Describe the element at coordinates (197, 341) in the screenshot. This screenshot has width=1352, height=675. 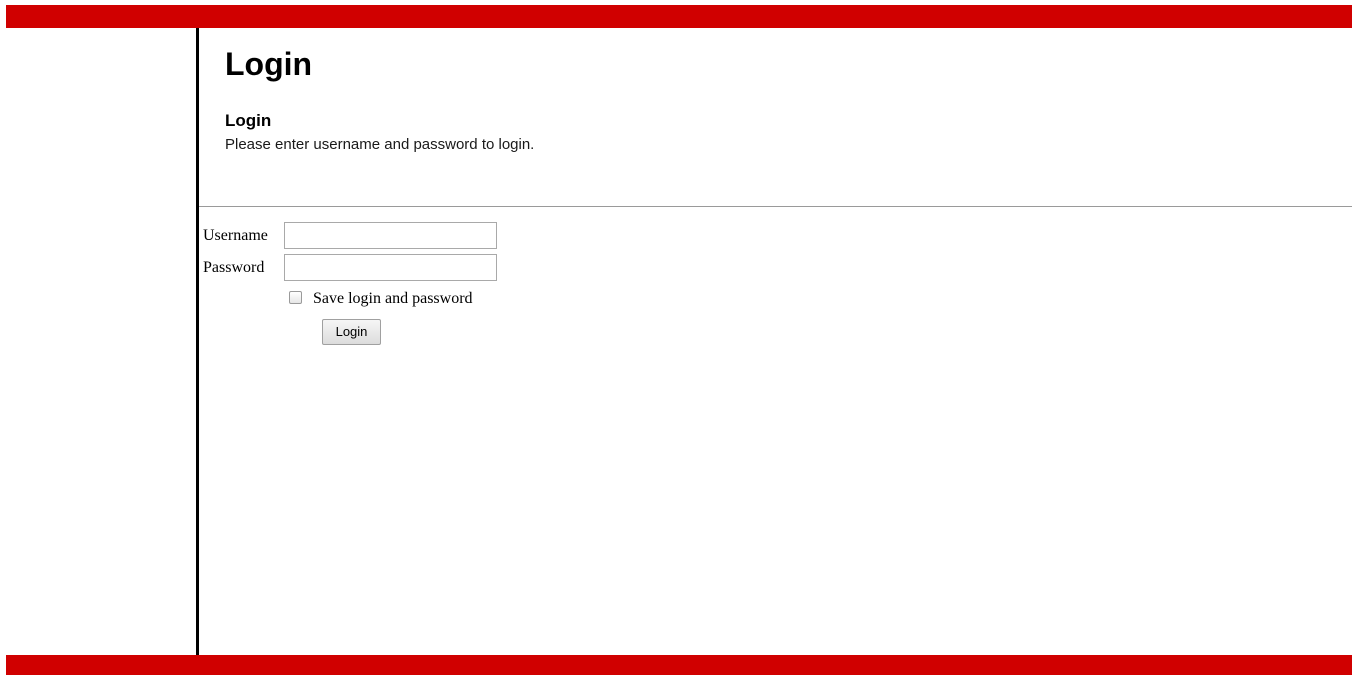
I see `sidebar-divider` at that location.